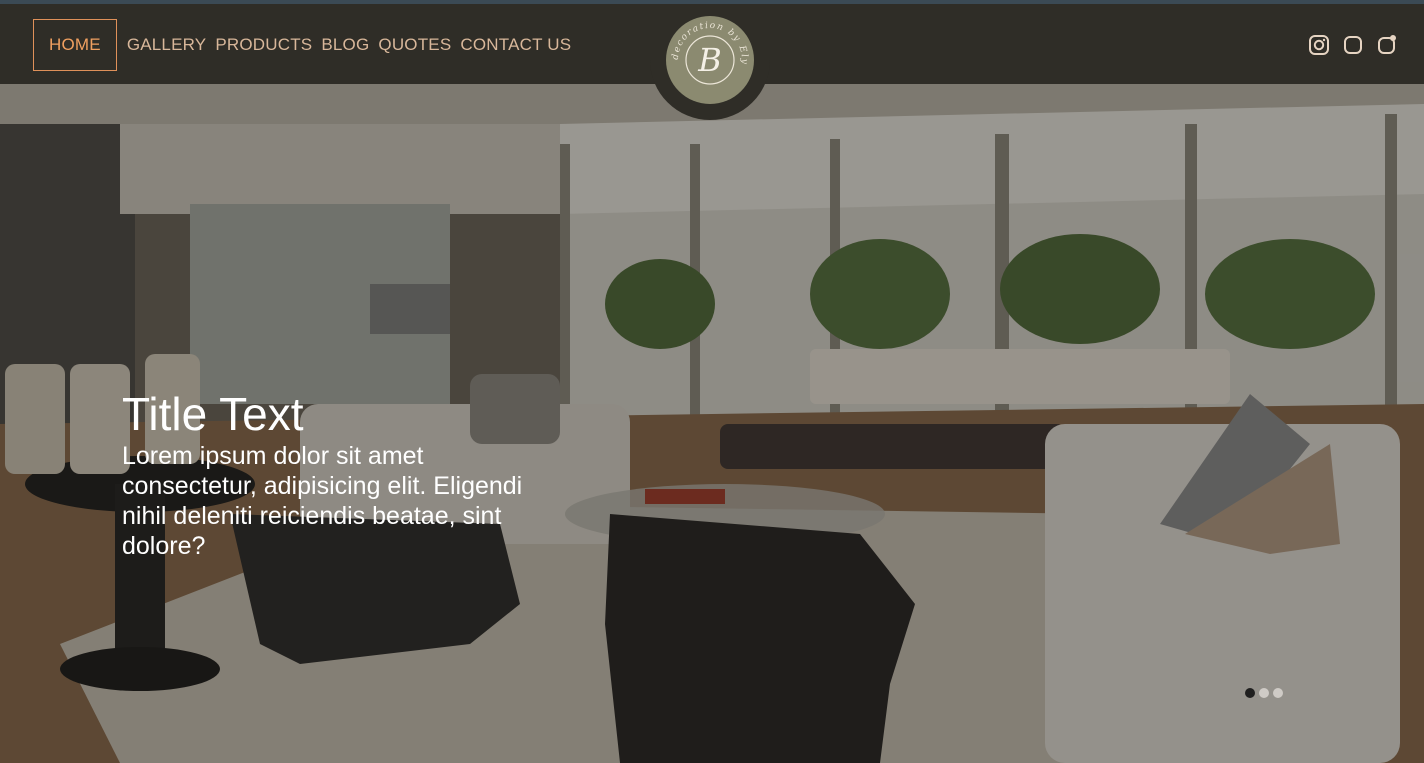 The height and width of the screenshot is (763, 1424). I want to click on rounded-square-icon, so click(1353, 45).